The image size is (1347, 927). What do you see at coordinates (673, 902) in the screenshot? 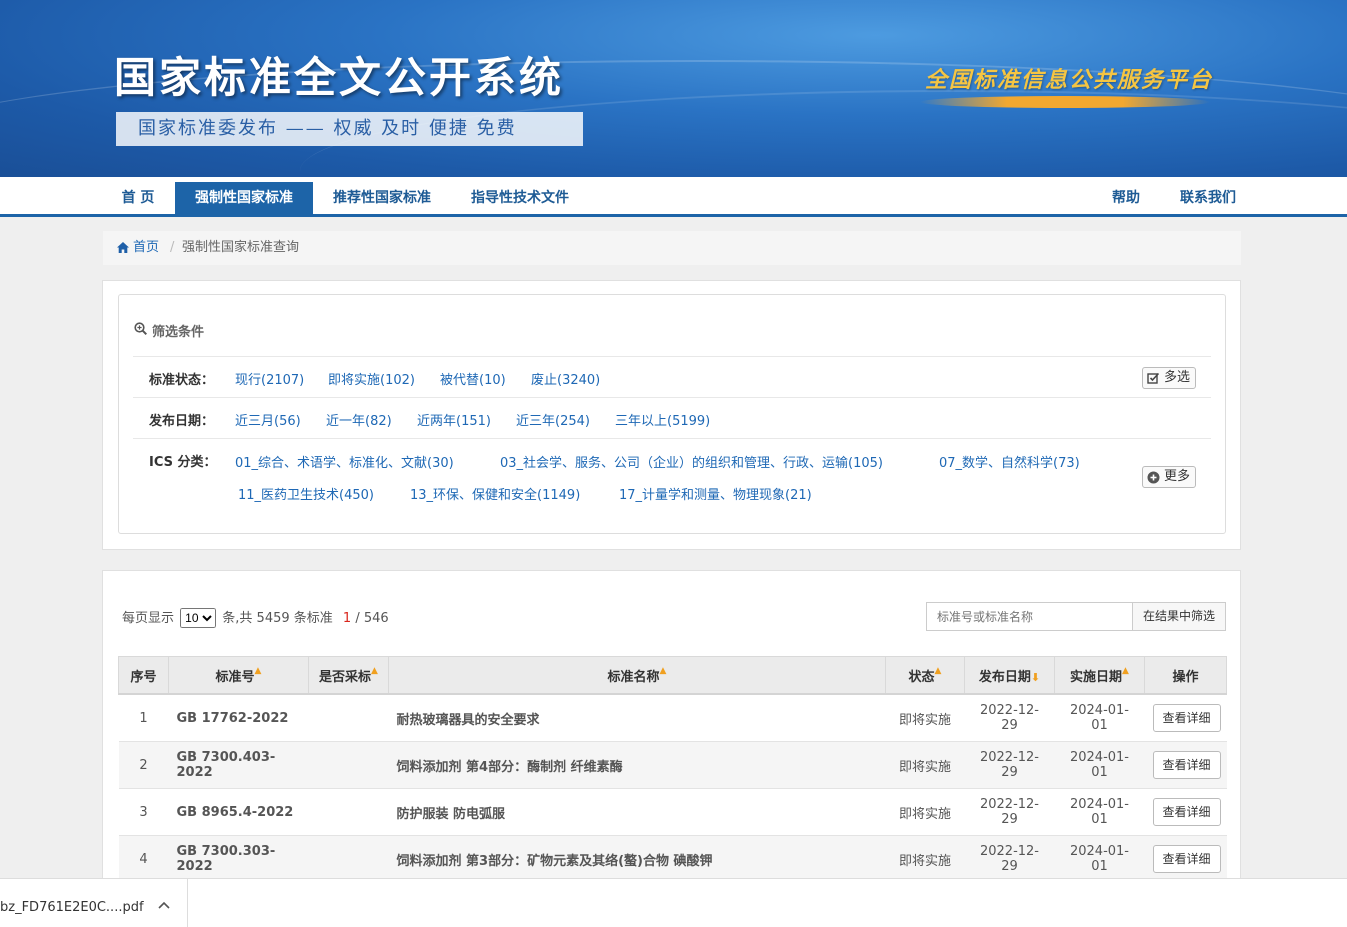
I see `download-shelf: bz_FD761E2E0C....pdf` at bounding box center [673, 902].